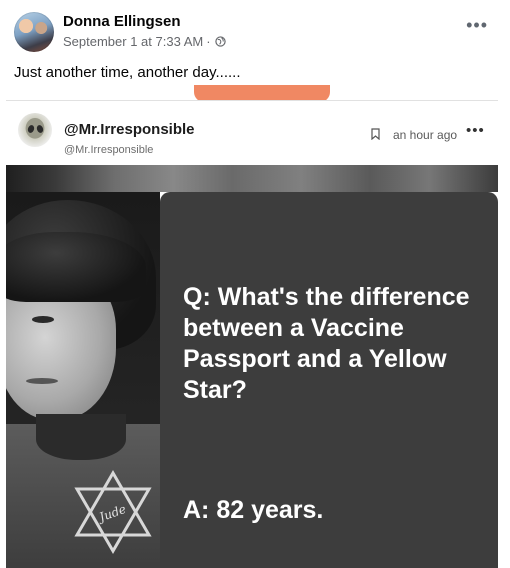  I want to click on star-text: Jude, so click(111, 514).